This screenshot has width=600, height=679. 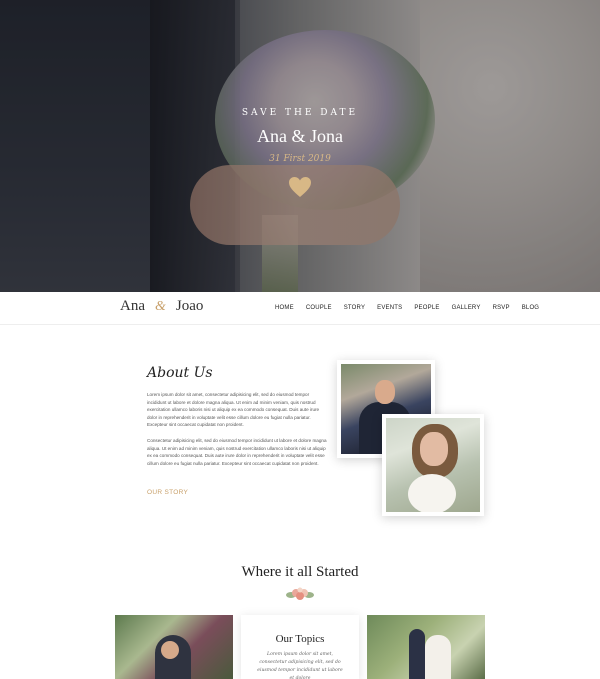 I want to click on nav-item-gallery: GALLERY, so click(x=466, y=308).